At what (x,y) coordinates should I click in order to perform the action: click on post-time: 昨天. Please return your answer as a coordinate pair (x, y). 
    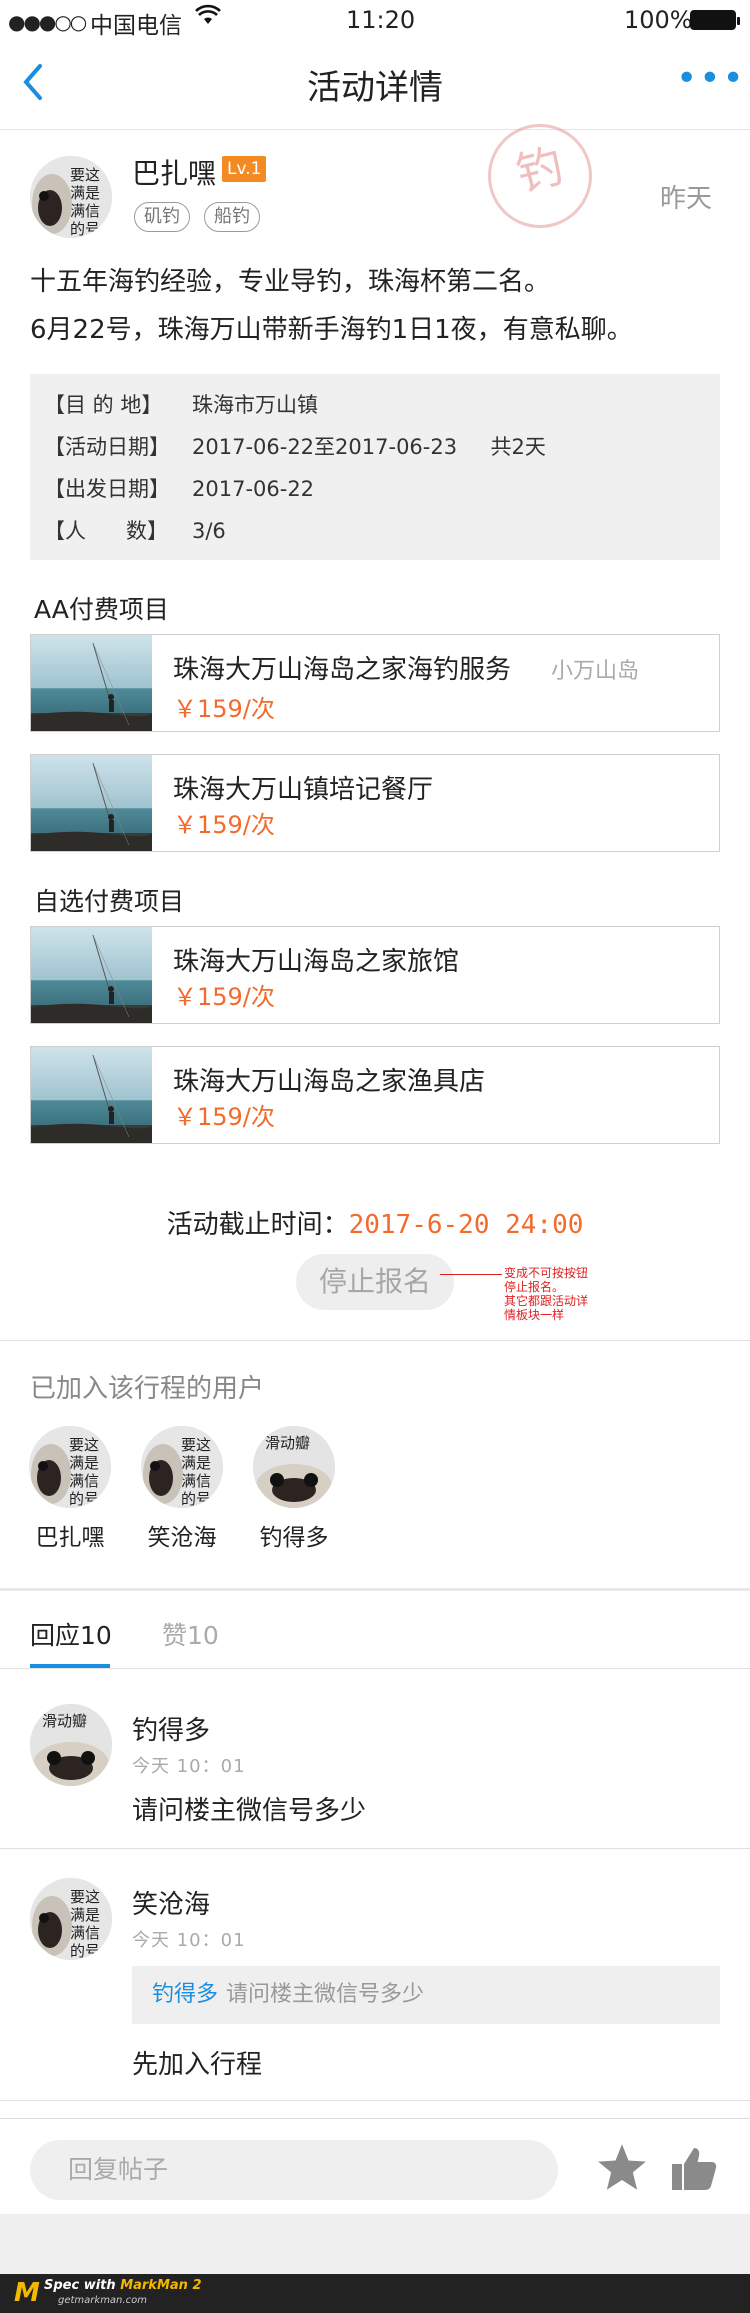
    Looking at the image, I should click on (686, 199).